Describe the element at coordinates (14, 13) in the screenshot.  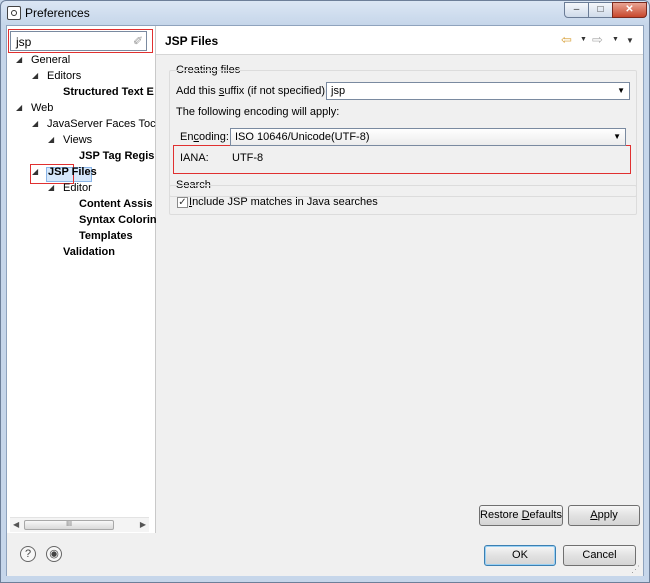
I see `app-icon` at that location.